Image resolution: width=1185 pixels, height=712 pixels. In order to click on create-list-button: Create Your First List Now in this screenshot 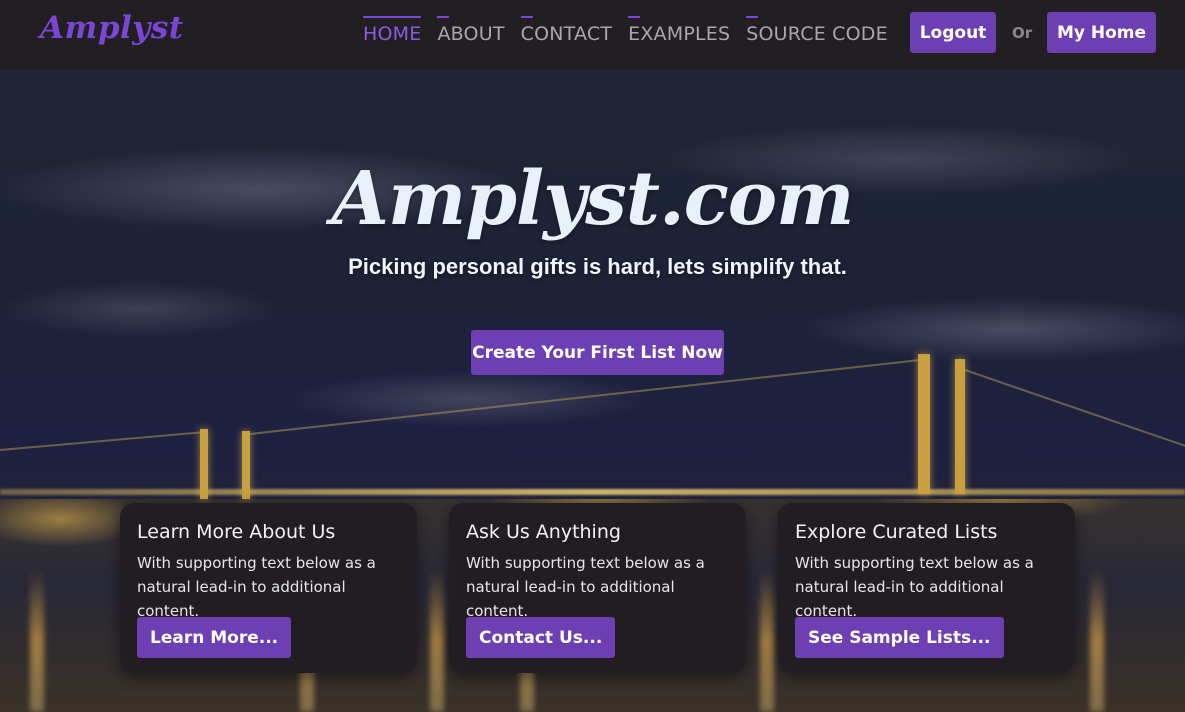, I will do `click(597, 352)`.